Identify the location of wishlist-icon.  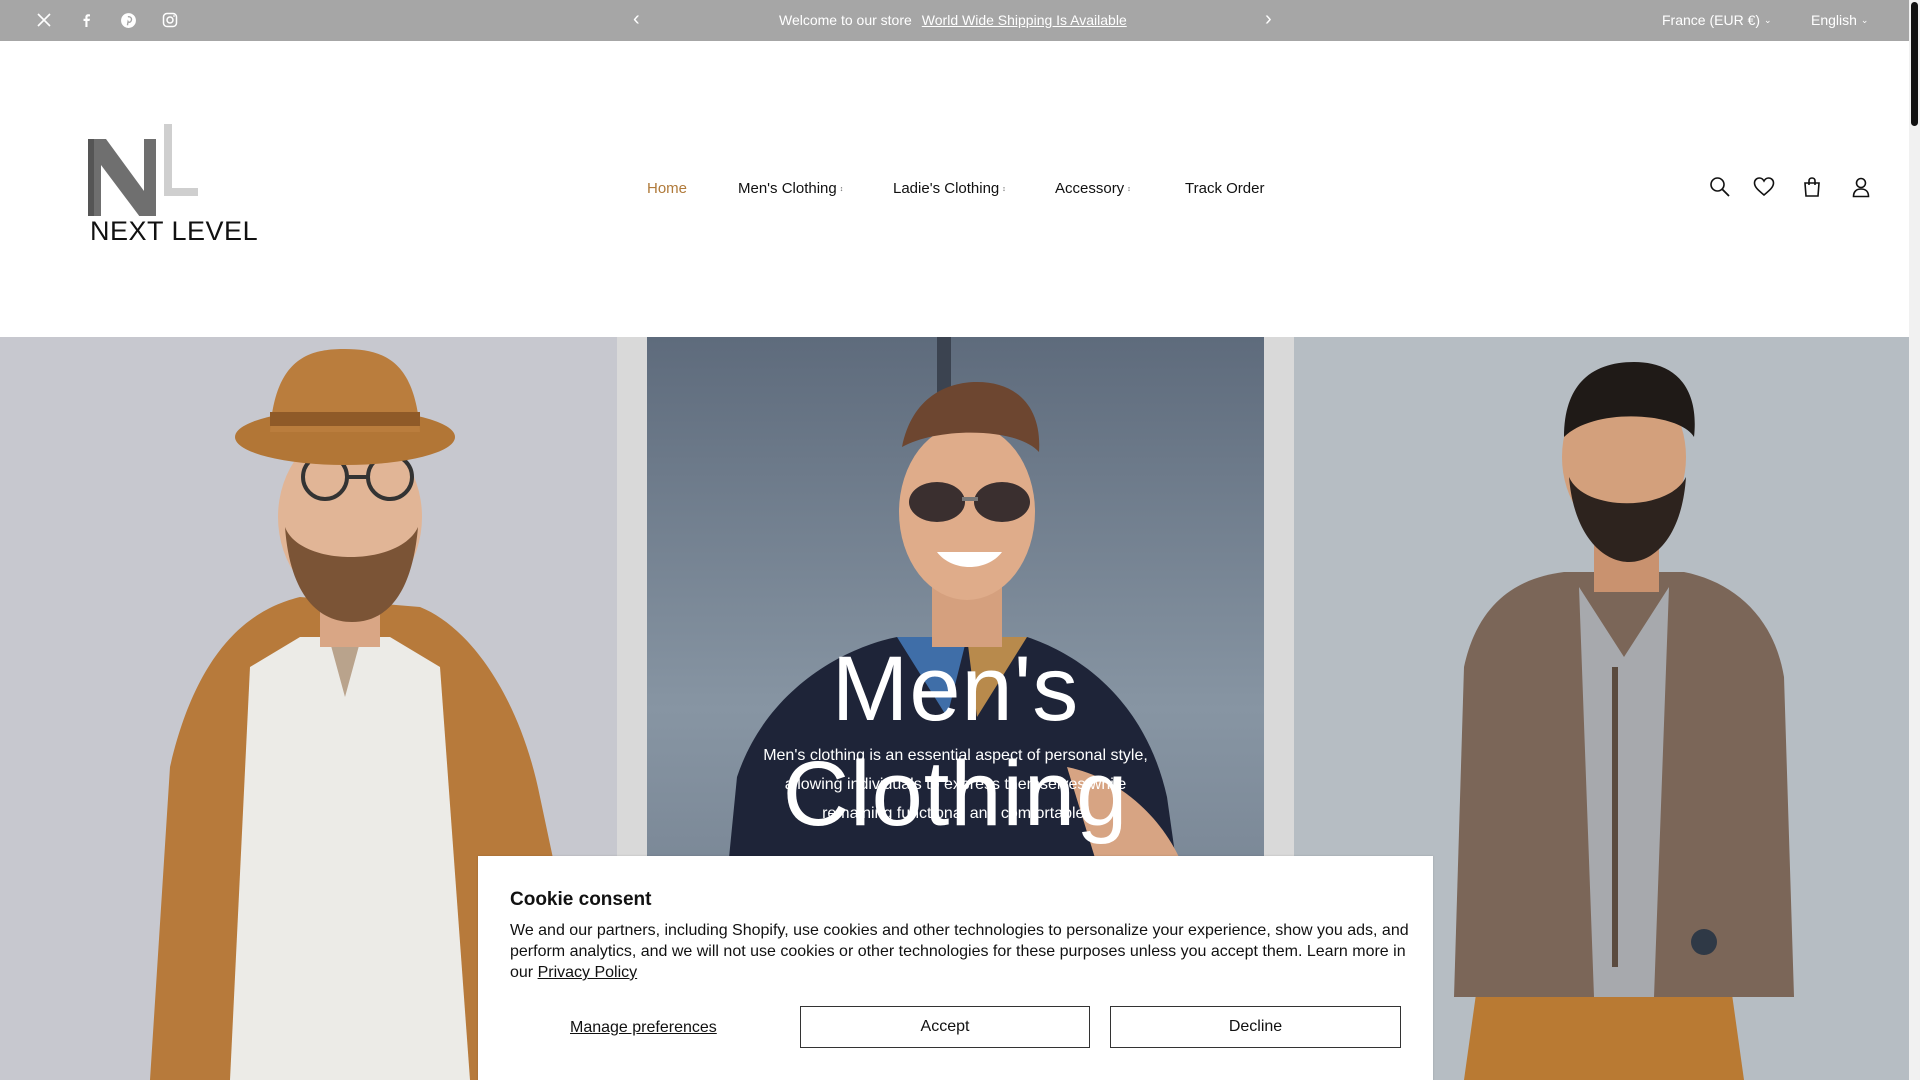
(1764, 187).